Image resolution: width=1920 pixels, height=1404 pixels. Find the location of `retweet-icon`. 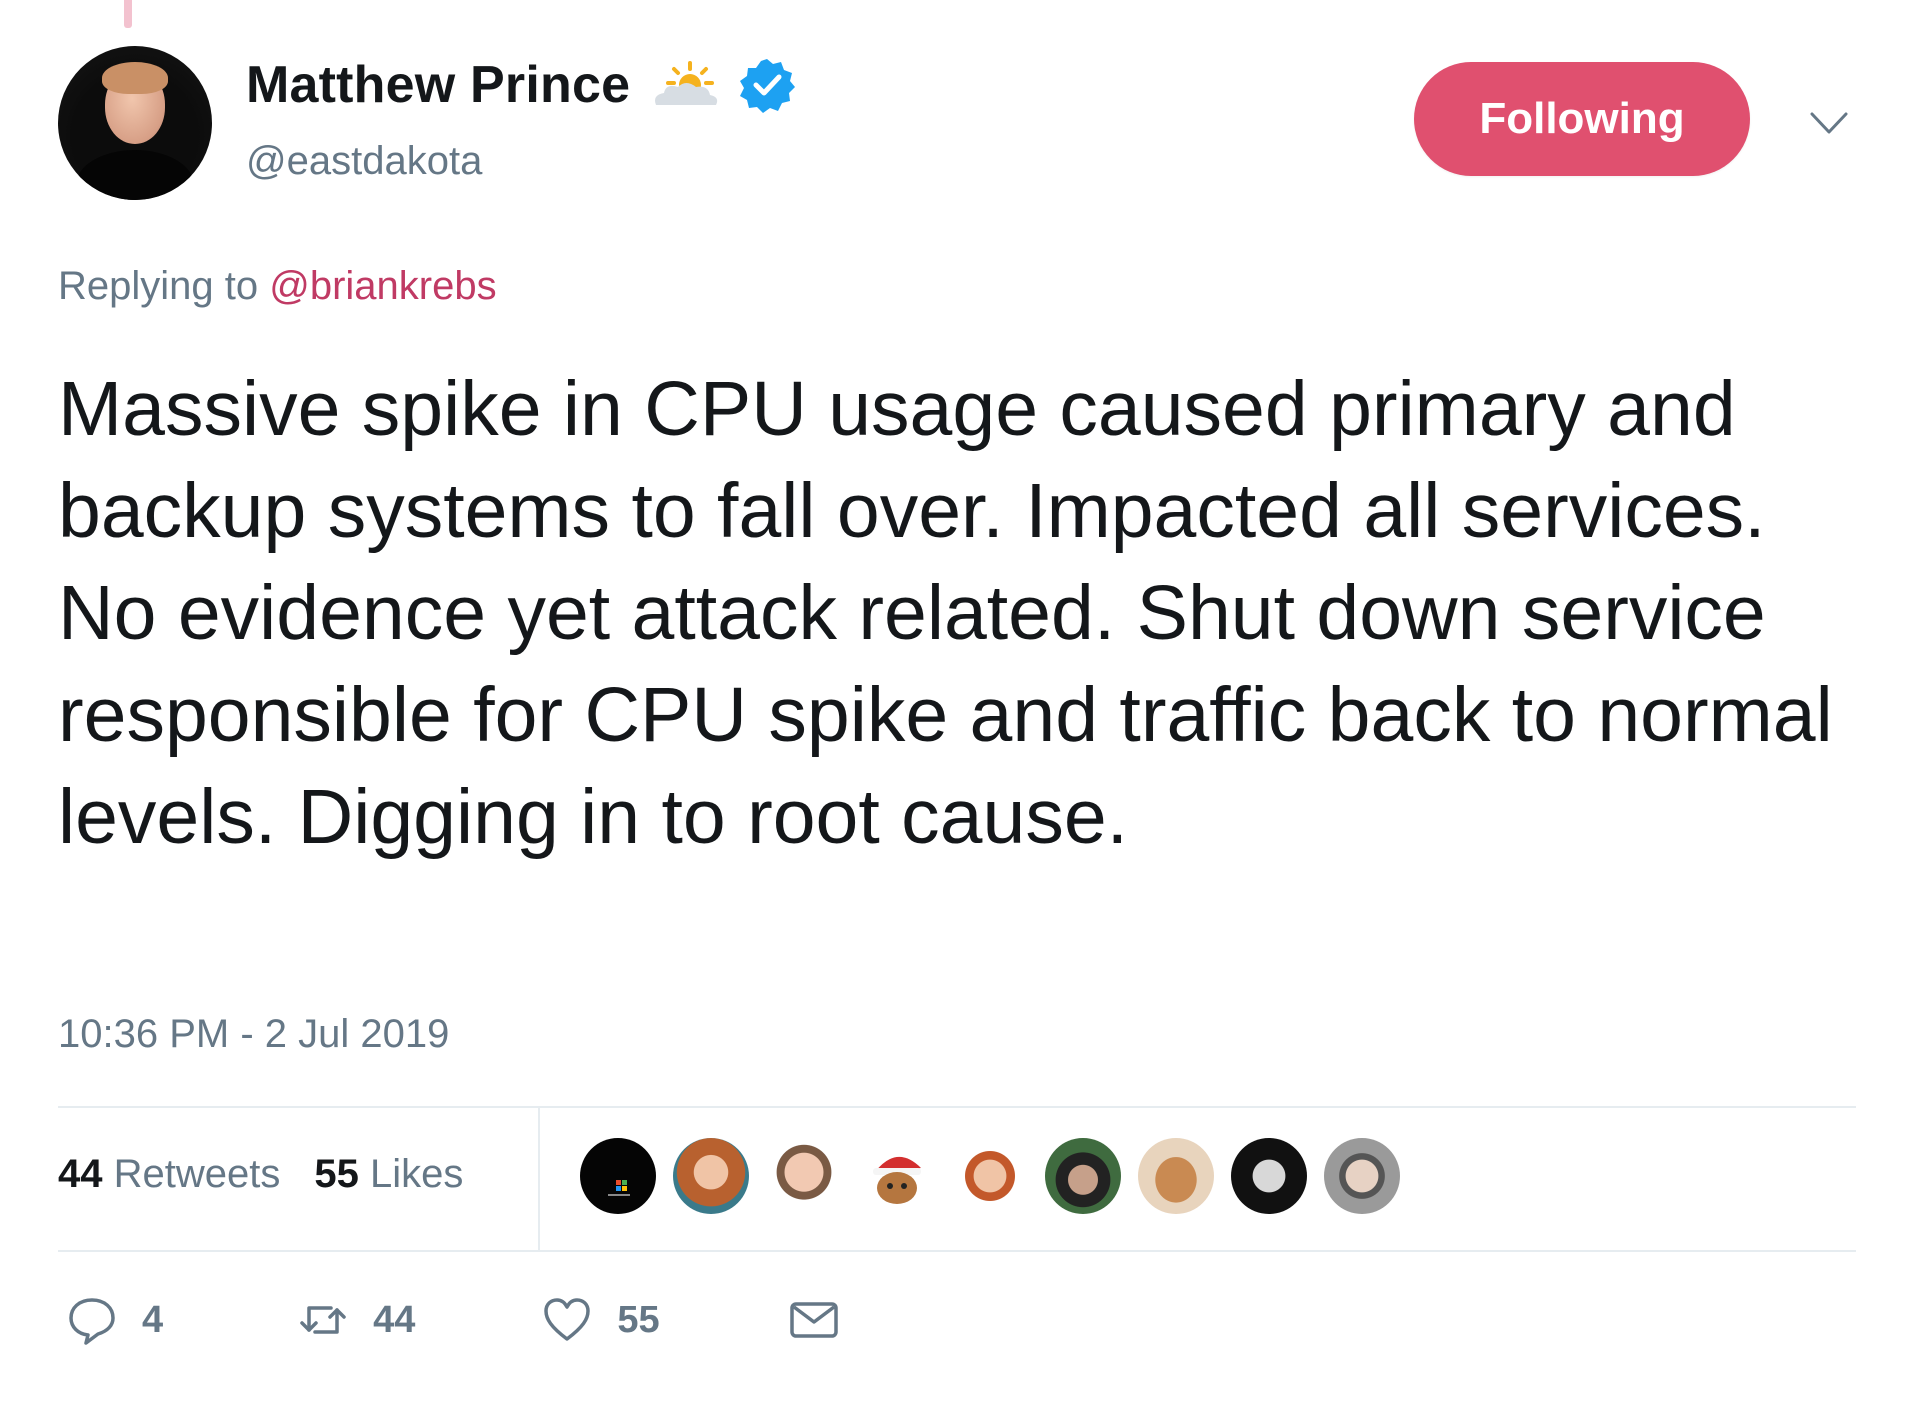

retweet-icon is located at coordinates (323, 1320).